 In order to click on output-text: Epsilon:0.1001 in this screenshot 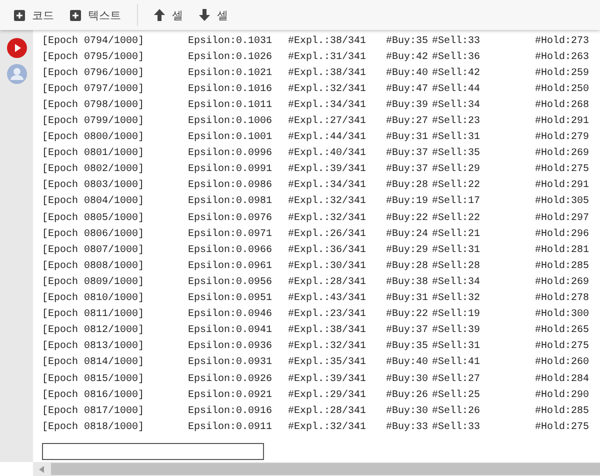, I will do `click(230, 138)`.